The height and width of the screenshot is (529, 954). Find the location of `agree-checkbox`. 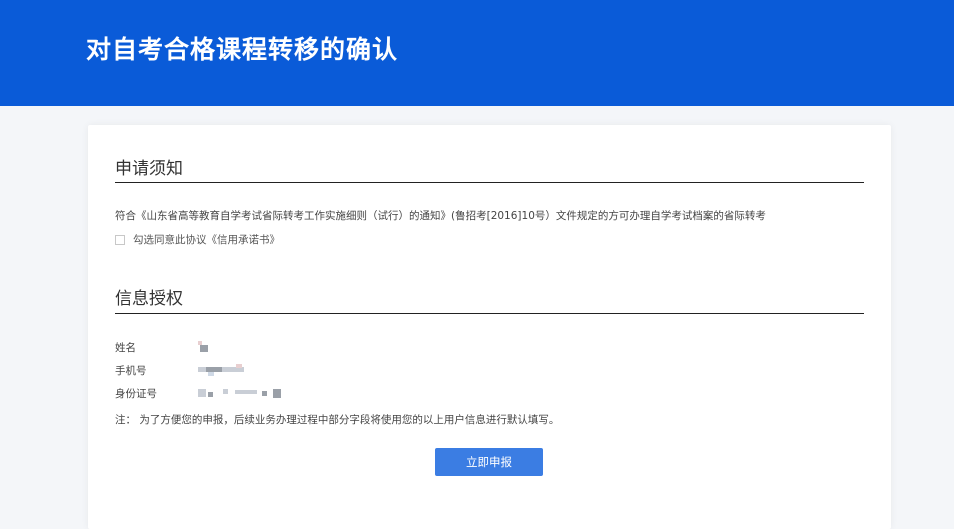

agree-checkbox is located at coordinates (120, 239).